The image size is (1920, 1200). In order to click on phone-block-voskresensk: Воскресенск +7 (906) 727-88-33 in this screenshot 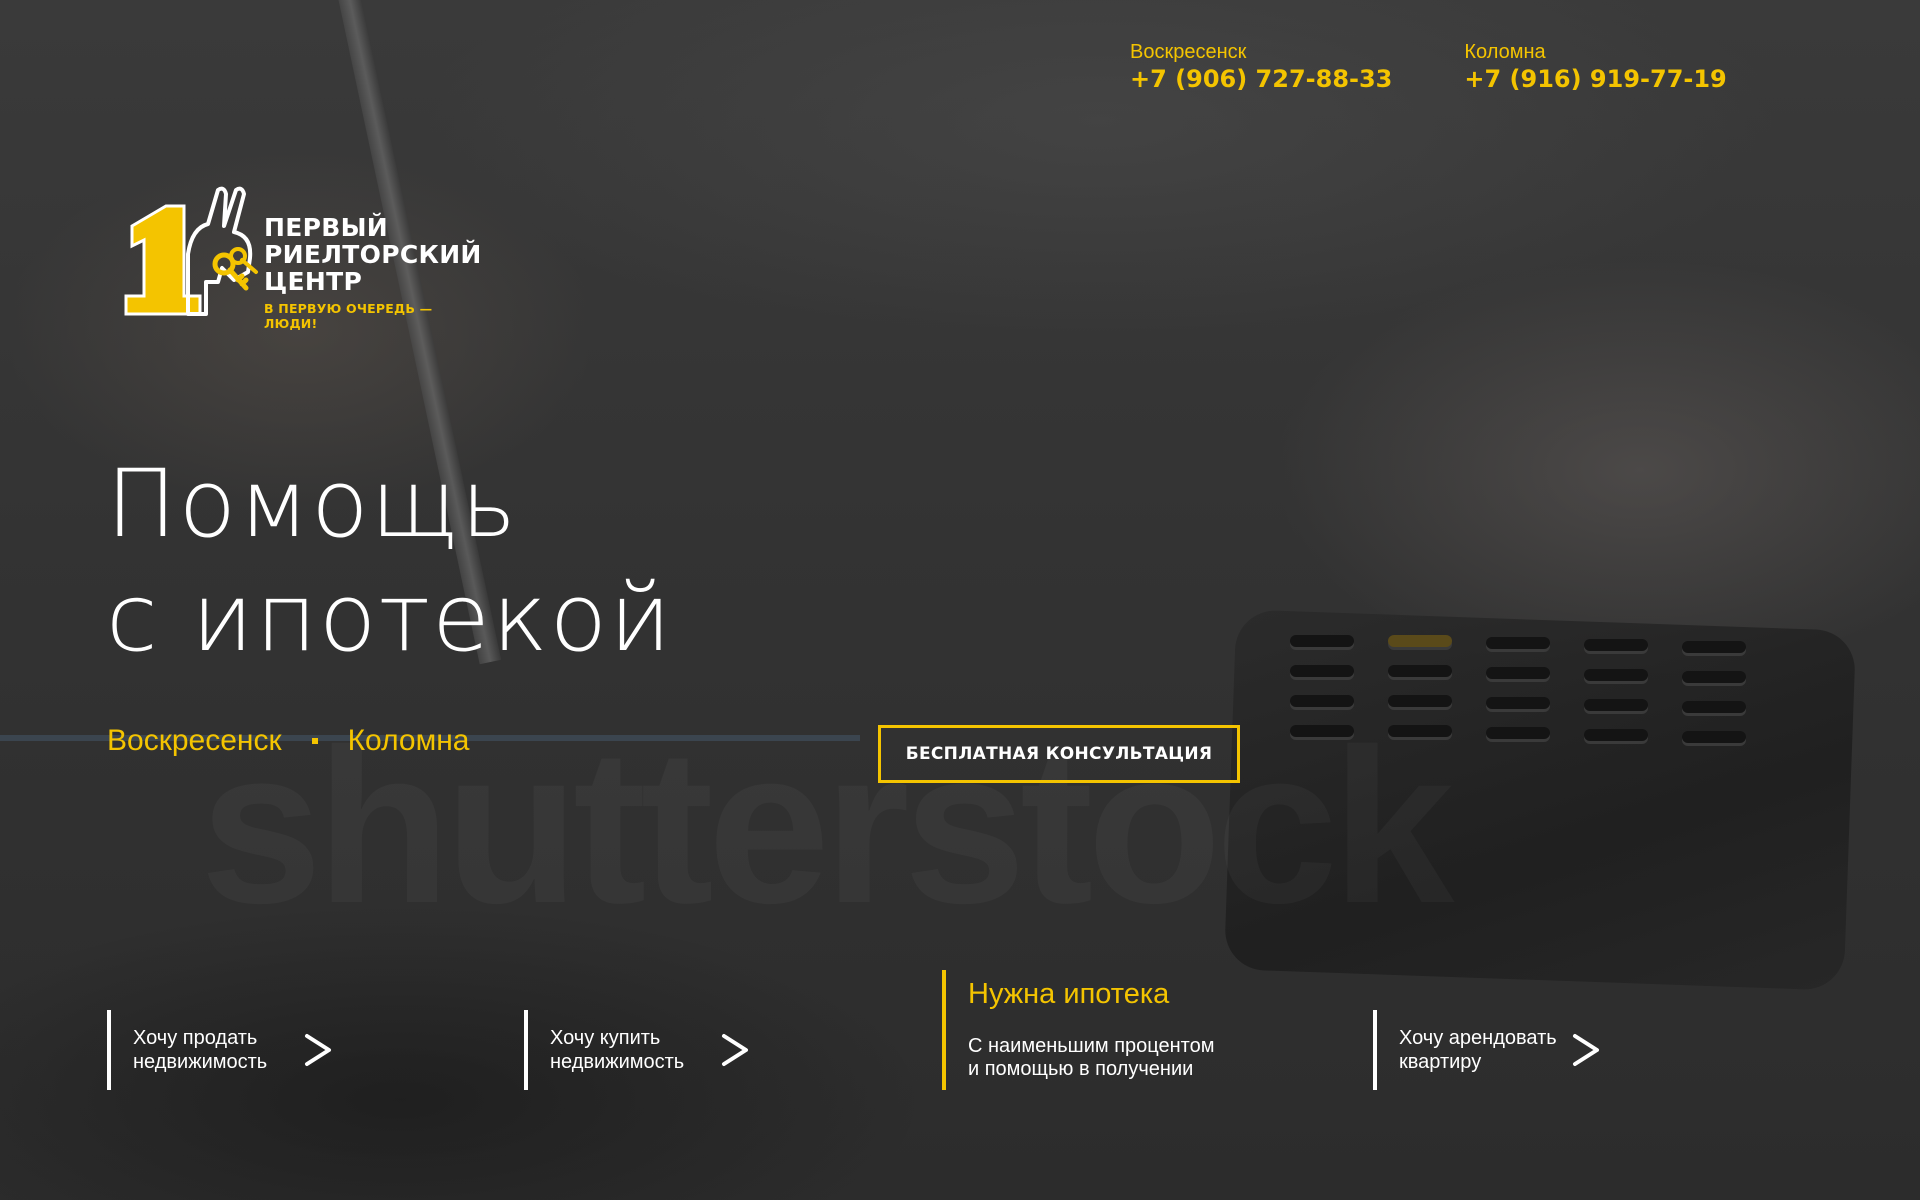, I will do `click(1261, 67)`.